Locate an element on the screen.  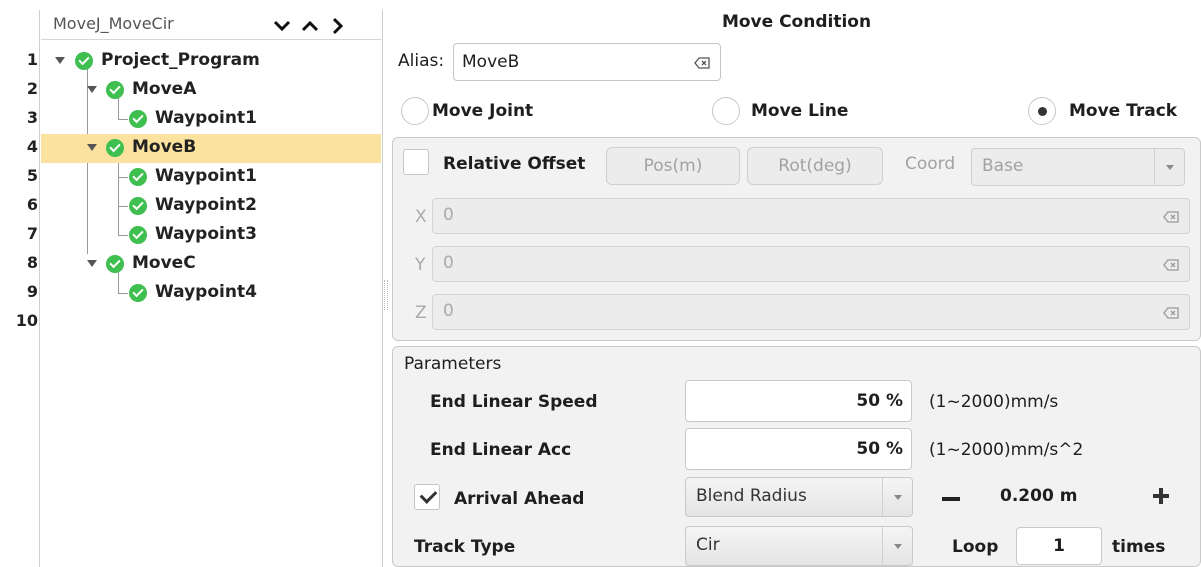
tree-item-waypoint: Waypoint4 is located at coordinates (211, 293).